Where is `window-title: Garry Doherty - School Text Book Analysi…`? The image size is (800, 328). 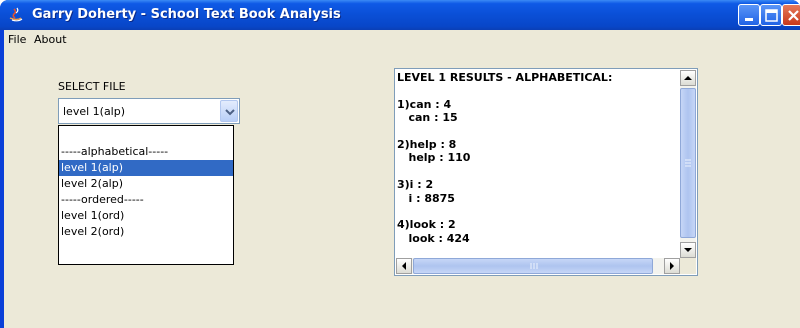 window-title: Garry Doherty - School Text Book Analysi… is located at coordinates (186, 14).